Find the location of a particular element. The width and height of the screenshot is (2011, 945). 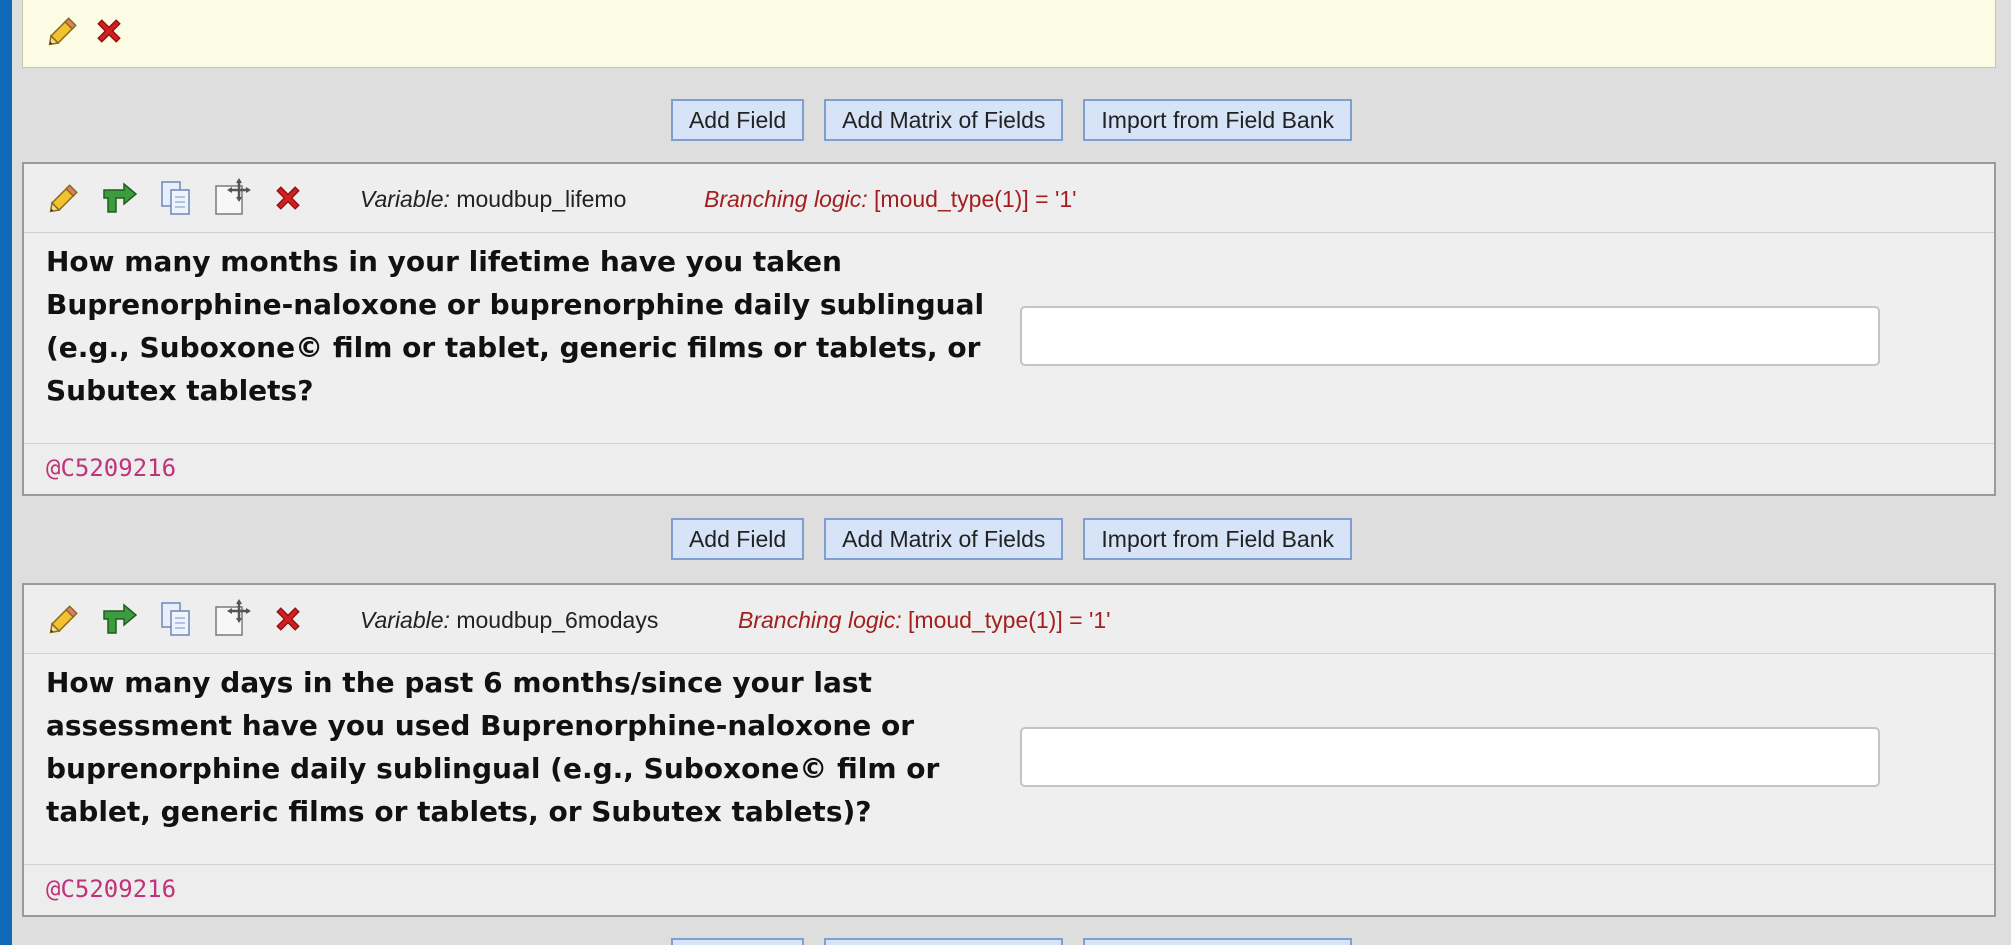

section-header-tools is located at coordinates (85, 31).